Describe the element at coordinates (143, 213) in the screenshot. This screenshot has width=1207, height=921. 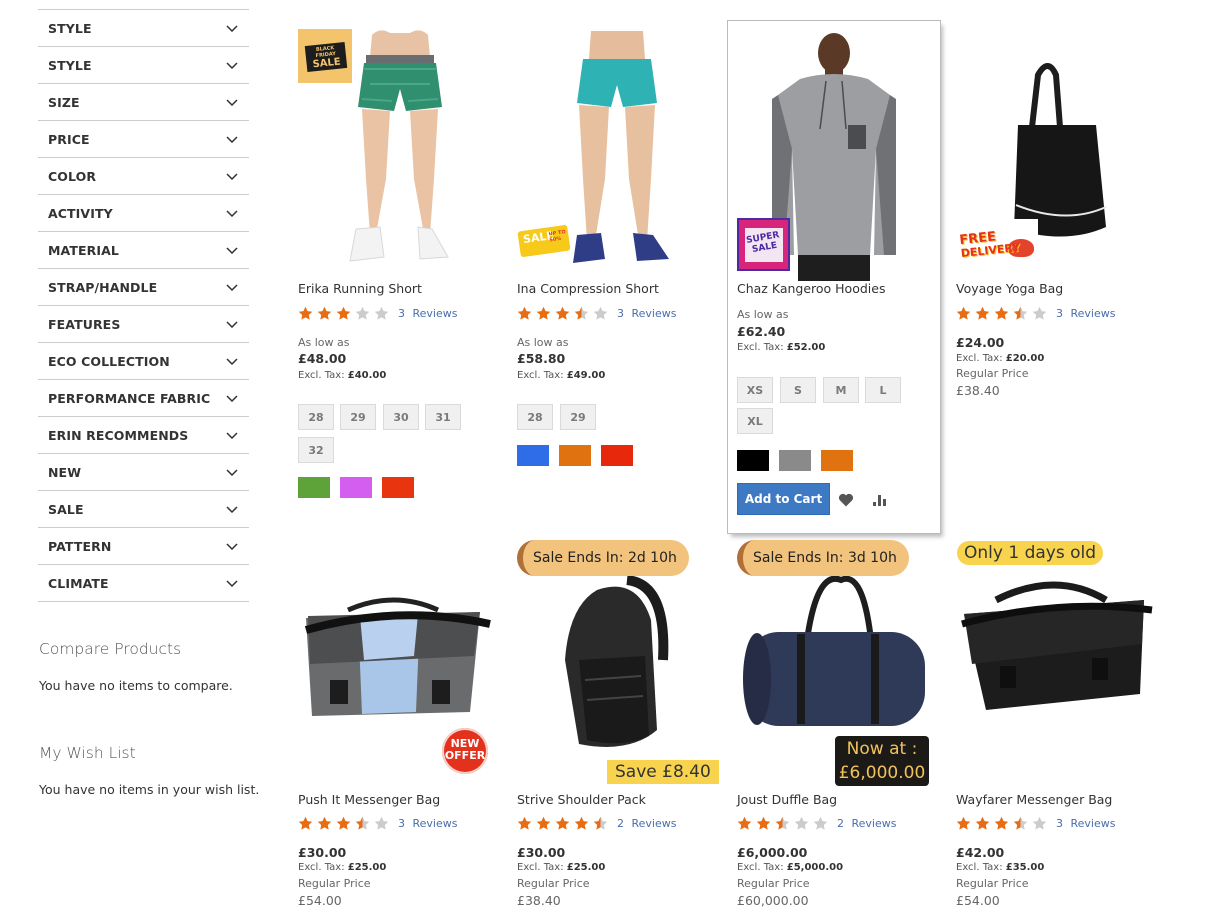
I see `filter-activity: ACTIVITY` at that location.